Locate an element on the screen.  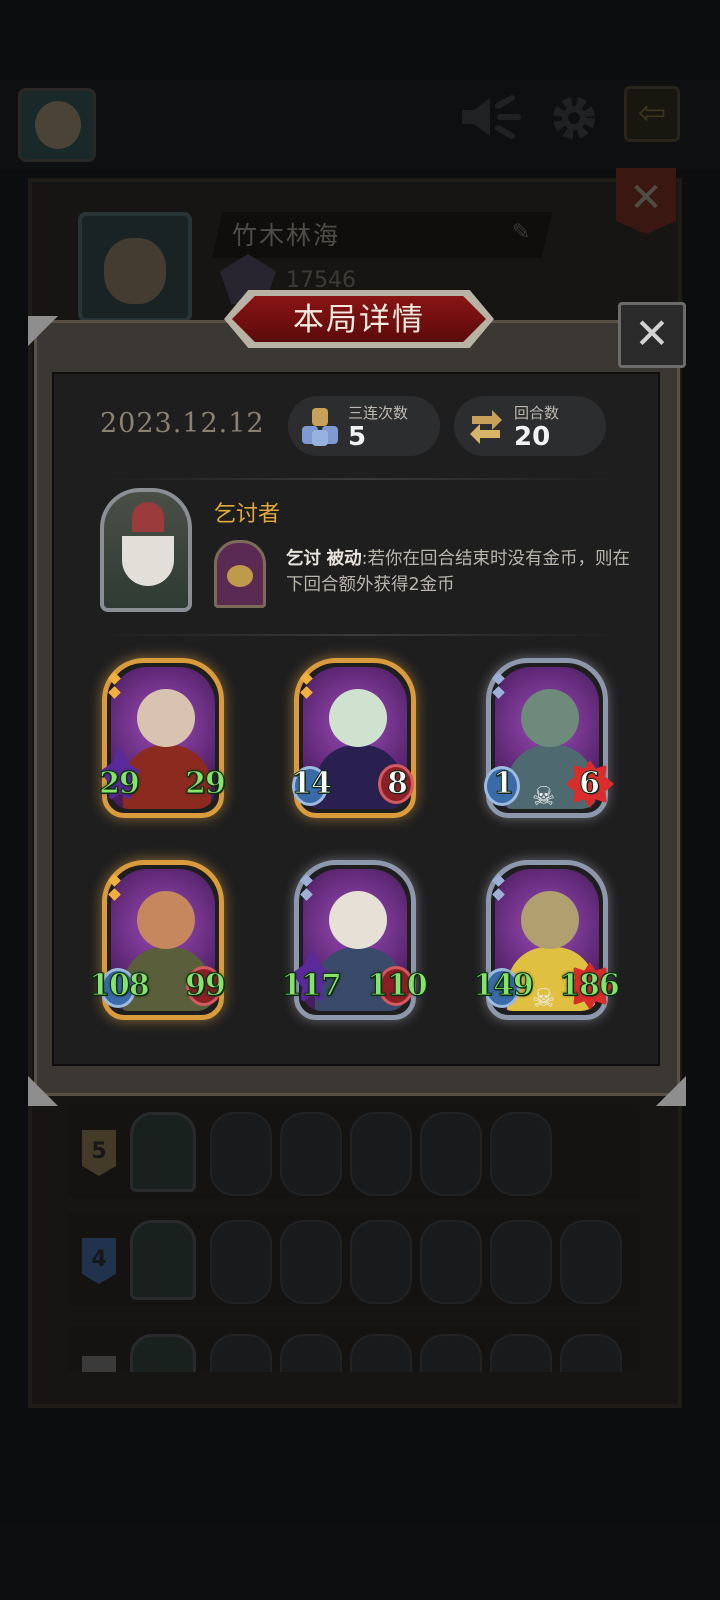
unit-attack: 108 is located at coordinates (120, 986).